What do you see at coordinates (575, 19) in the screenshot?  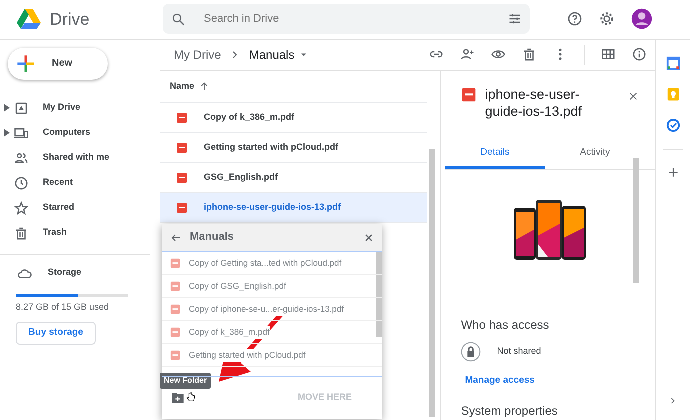 I see `help-icon` at bounding box center [575, 19].